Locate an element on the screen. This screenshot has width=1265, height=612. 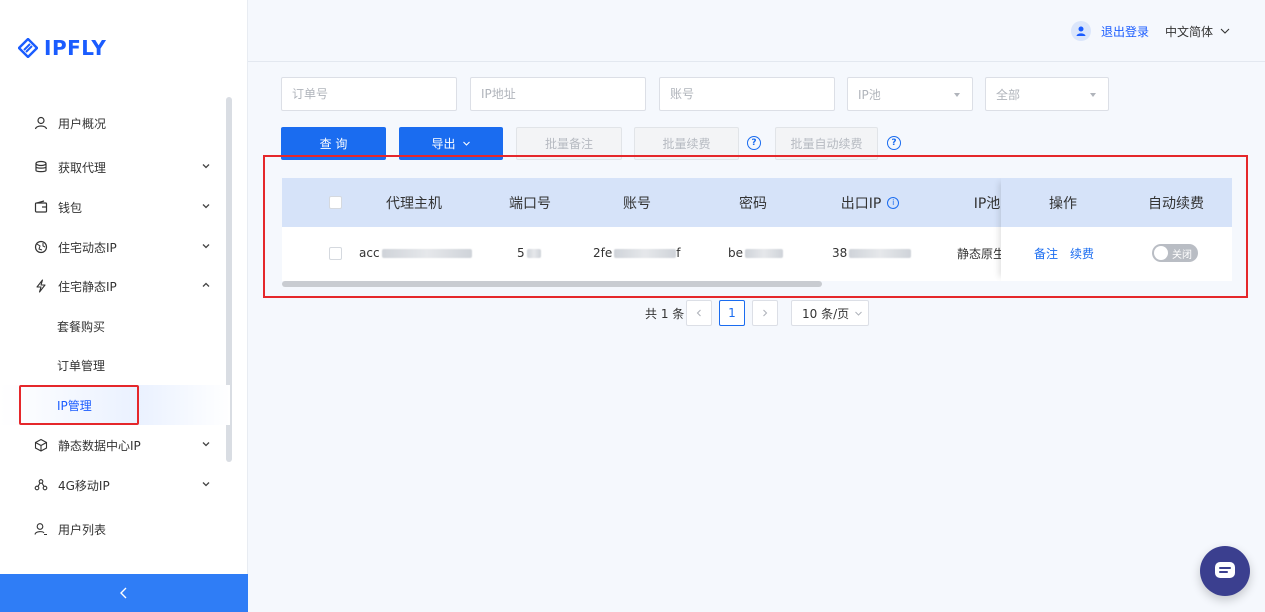
auto-renew-toggle: 关闭 is located at coordinates (1175, 253).